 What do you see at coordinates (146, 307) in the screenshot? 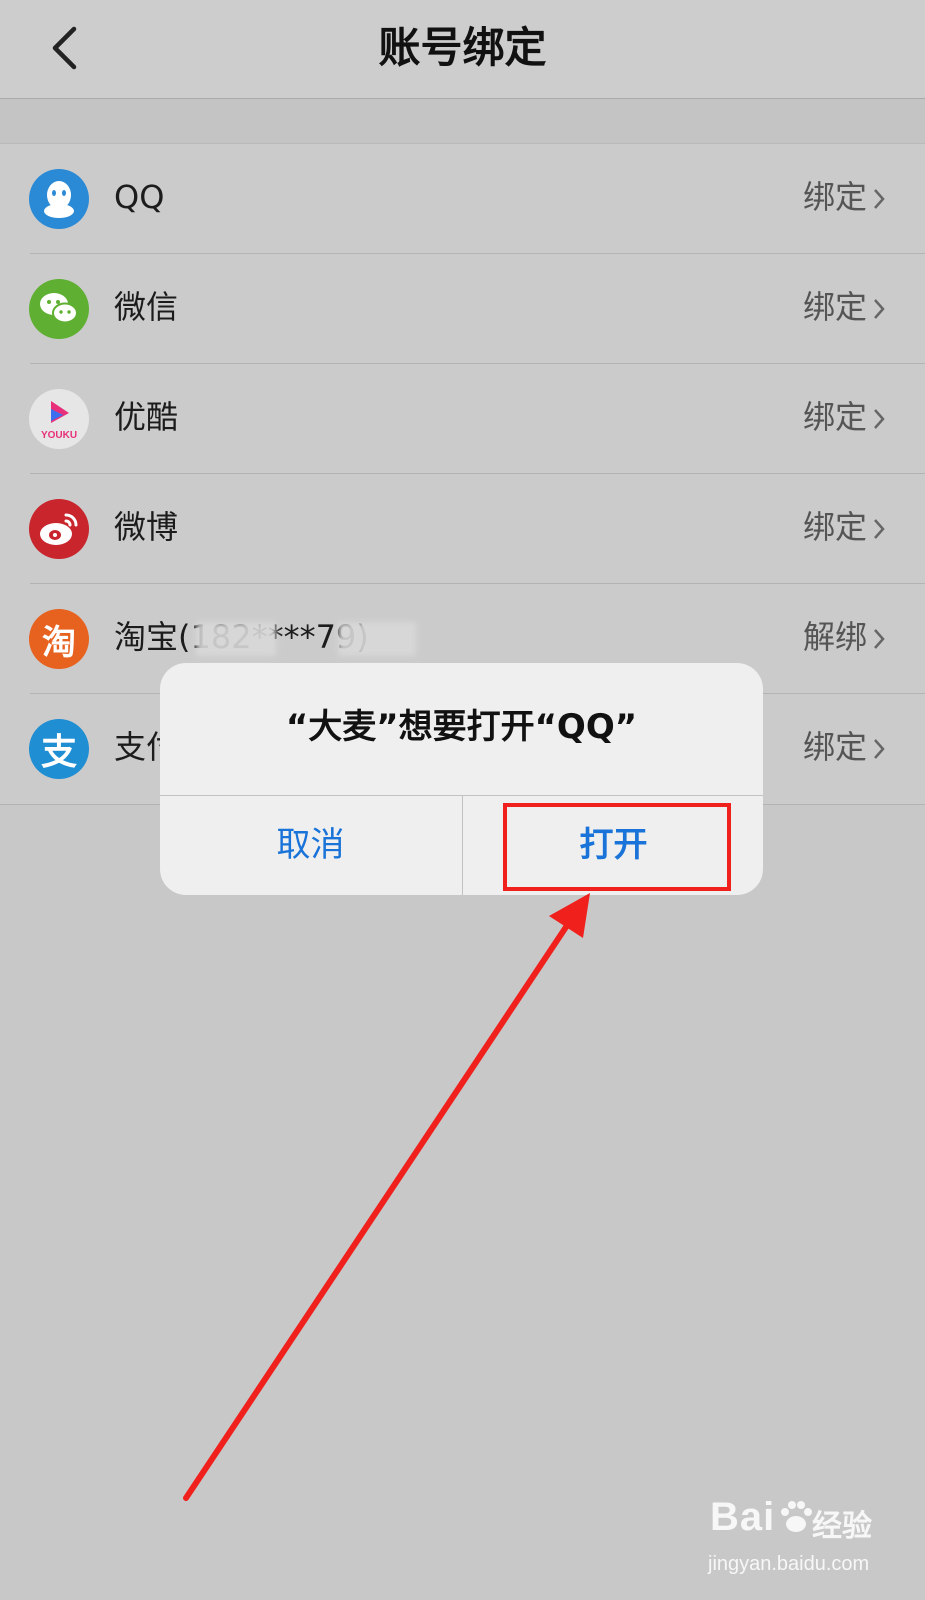
I see `account-name: 微信` at bounding box center [146, 307].